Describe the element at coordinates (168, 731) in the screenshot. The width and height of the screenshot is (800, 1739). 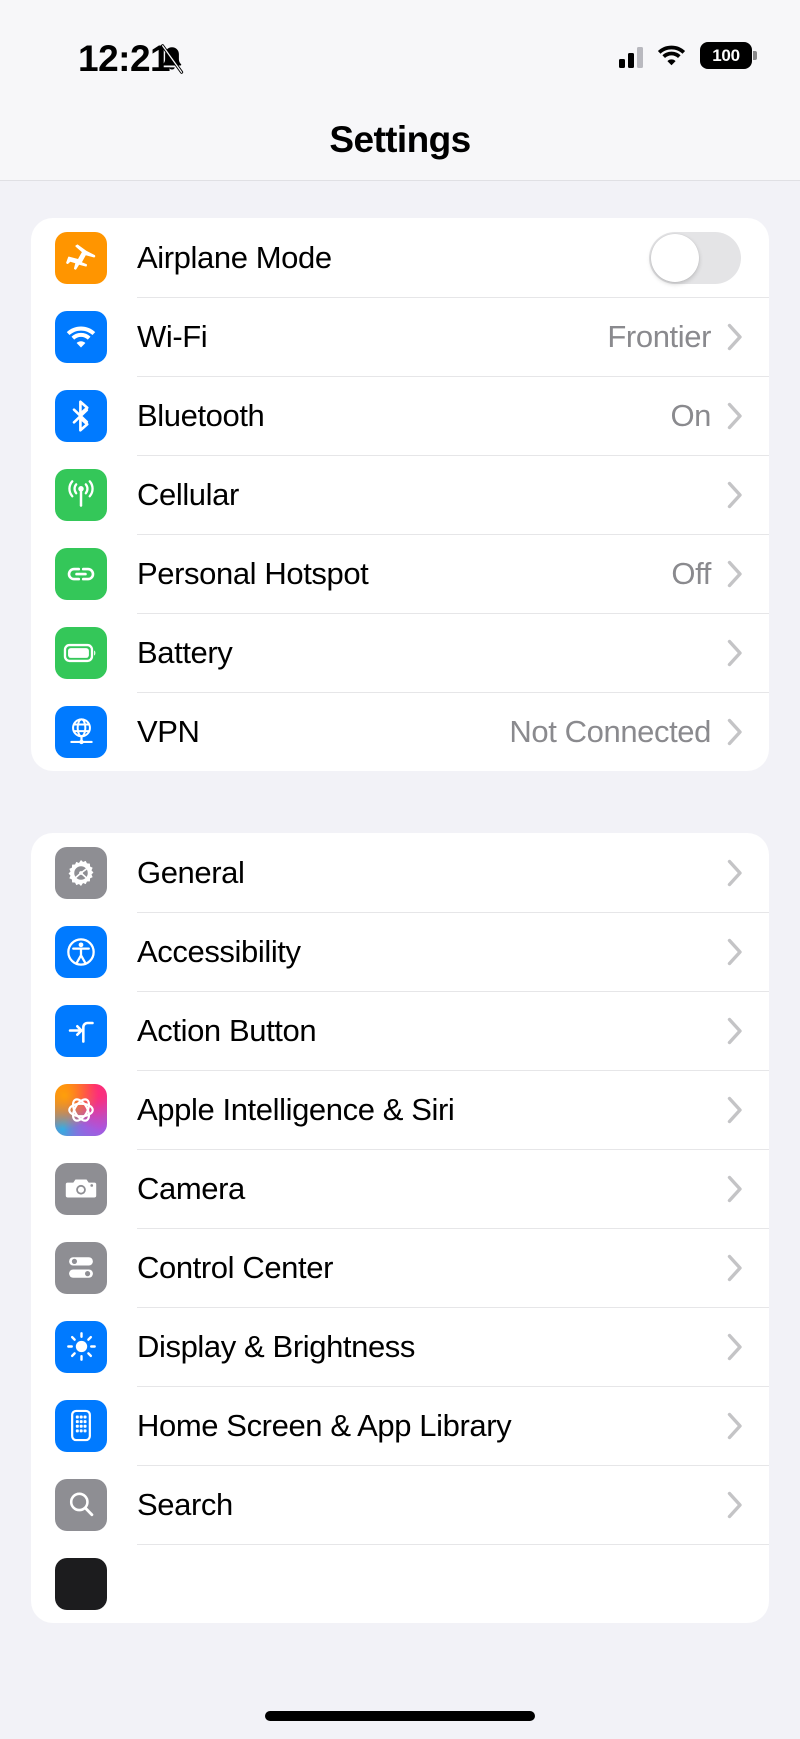
I see `settings-row-label: VPN` at that location.